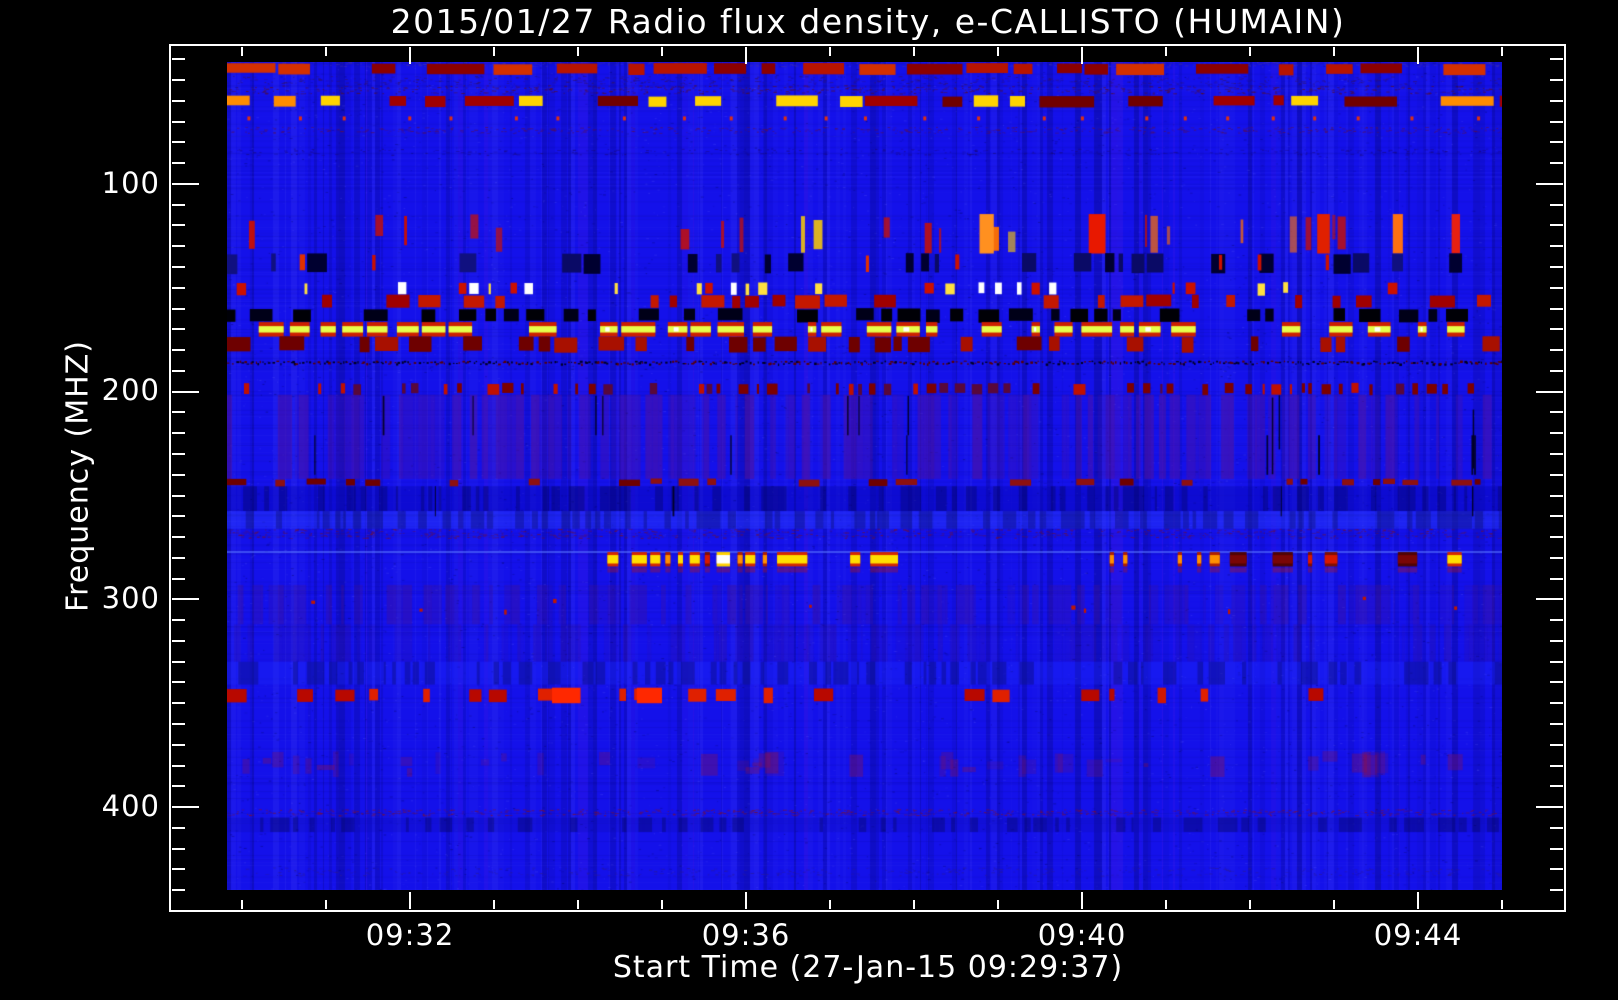  What do you see at coordinates (1418, 935) in the screenshot?
I see `x-tick-label-0944: 09:44` at bounding box center [1418, 935].